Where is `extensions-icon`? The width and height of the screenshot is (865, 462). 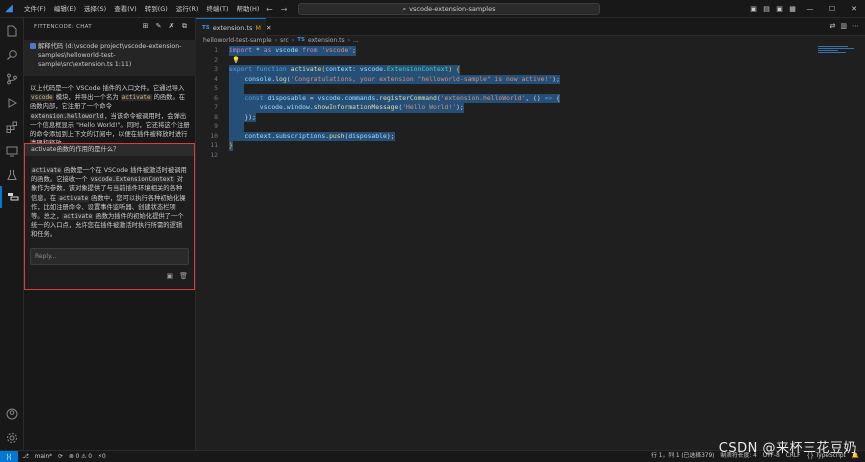
extensions-icon is located at coordinates (12, 127).